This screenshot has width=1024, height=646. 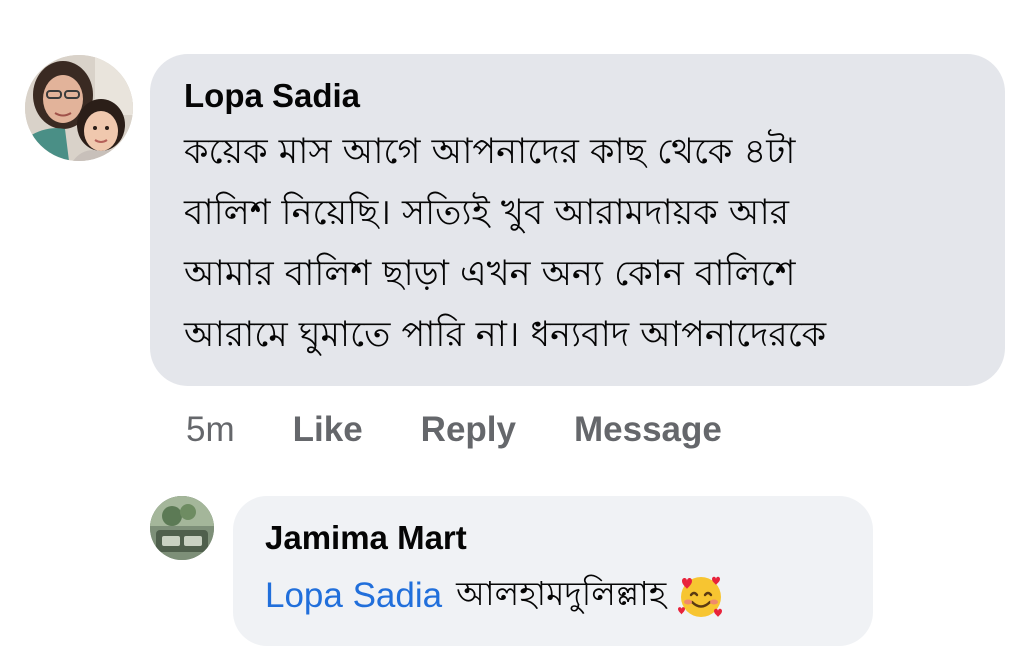 I want to click on reply-bubble: Jamima Mart Lopa Sadia আলহামদুলিল্লাহ, so click(x=553, y=571).